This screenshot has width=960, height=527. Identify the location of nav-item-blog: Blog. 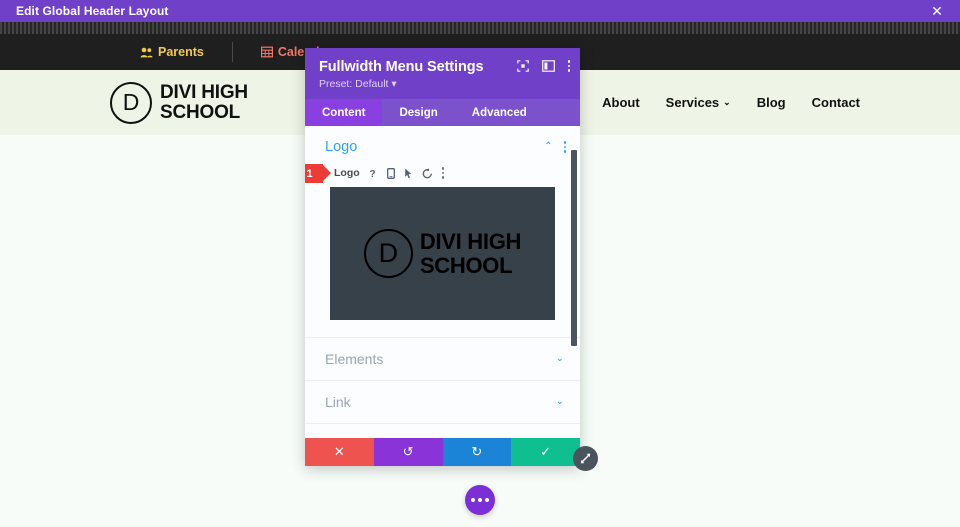
(771, 102).